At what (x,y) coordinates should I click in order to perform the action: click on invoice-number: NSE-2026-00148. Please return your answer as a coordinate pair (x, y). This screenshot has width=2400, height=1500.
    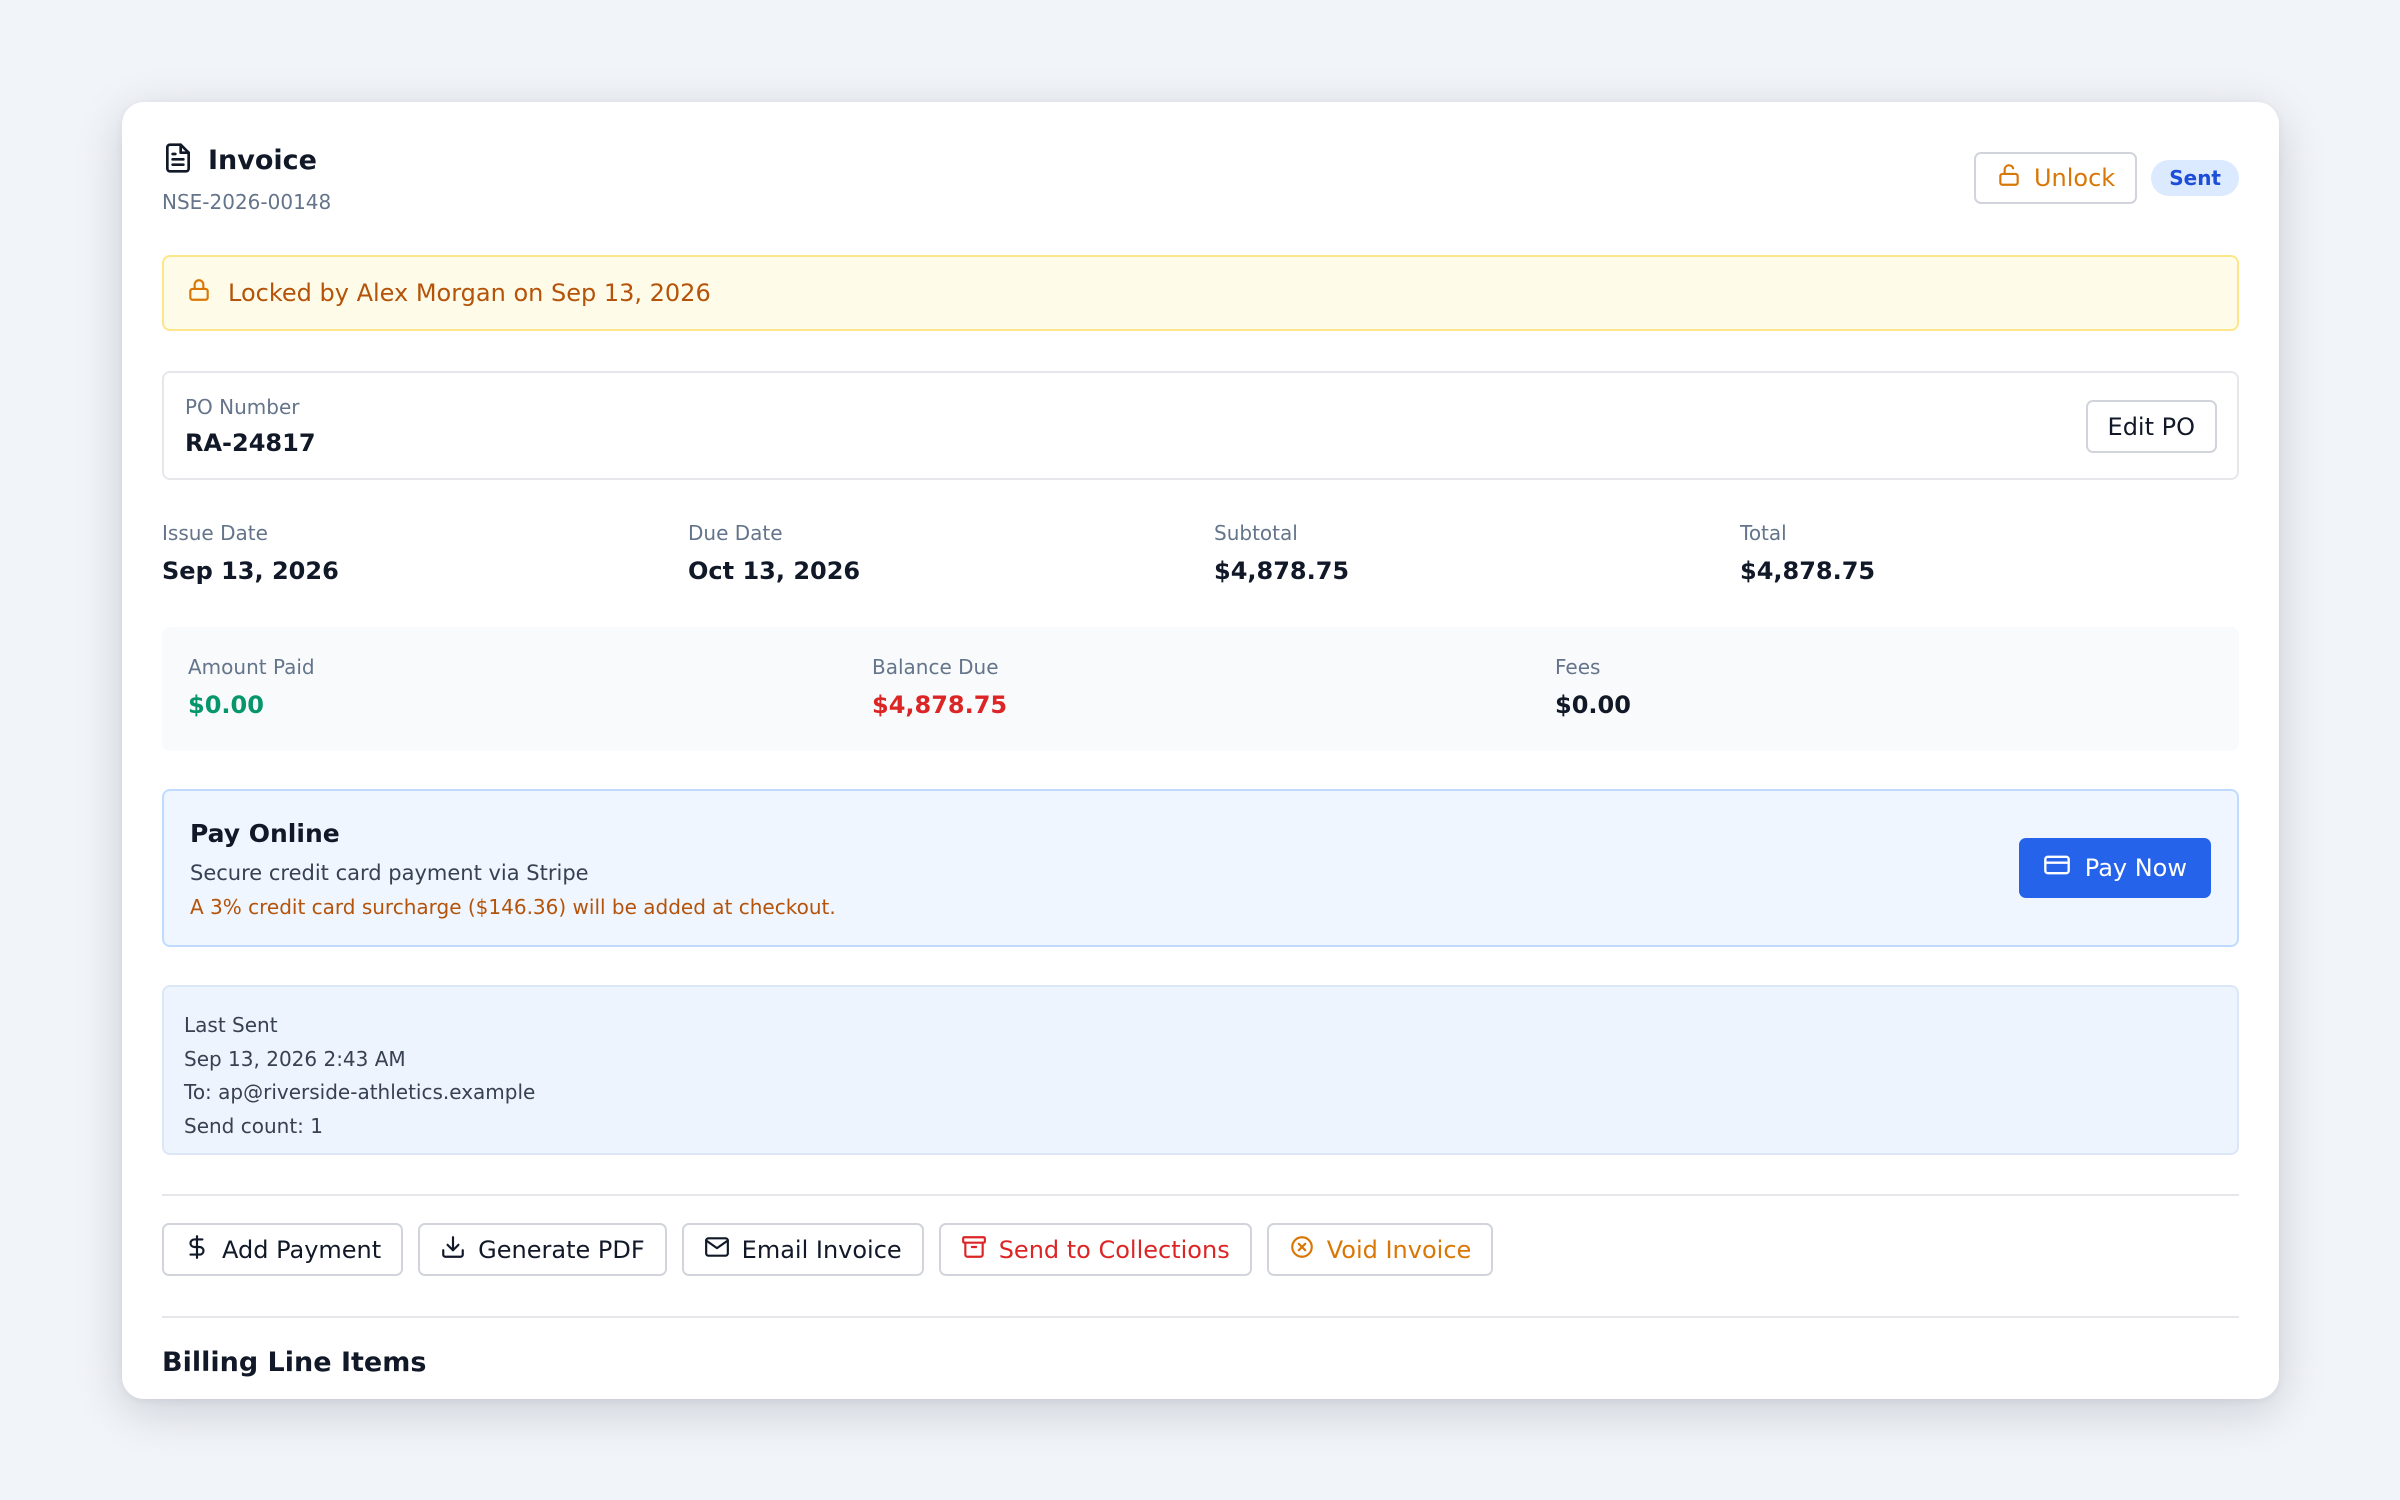
    Looking at the image, I should click on (247, 202).